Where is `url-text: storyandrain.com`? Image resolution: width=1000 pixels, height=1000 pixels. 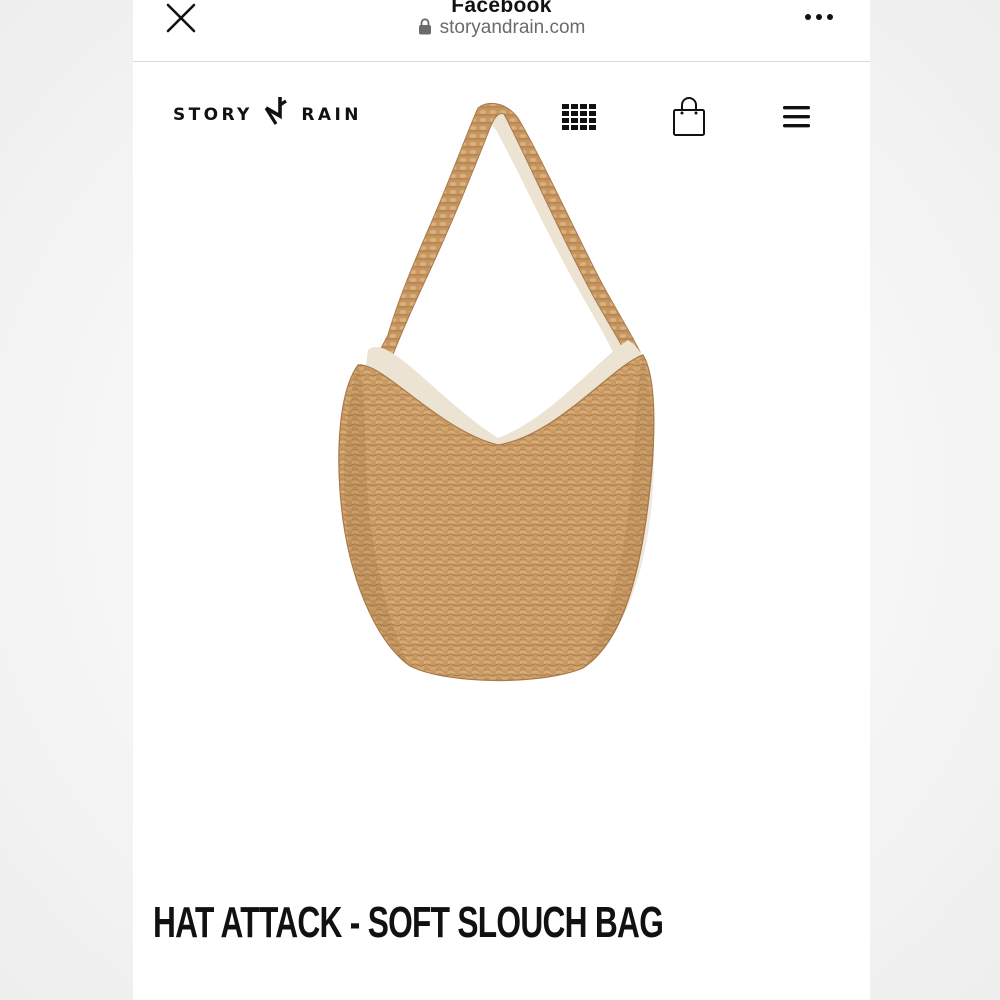 url-text: storyandrain.com is located at coordinates (512, 27).